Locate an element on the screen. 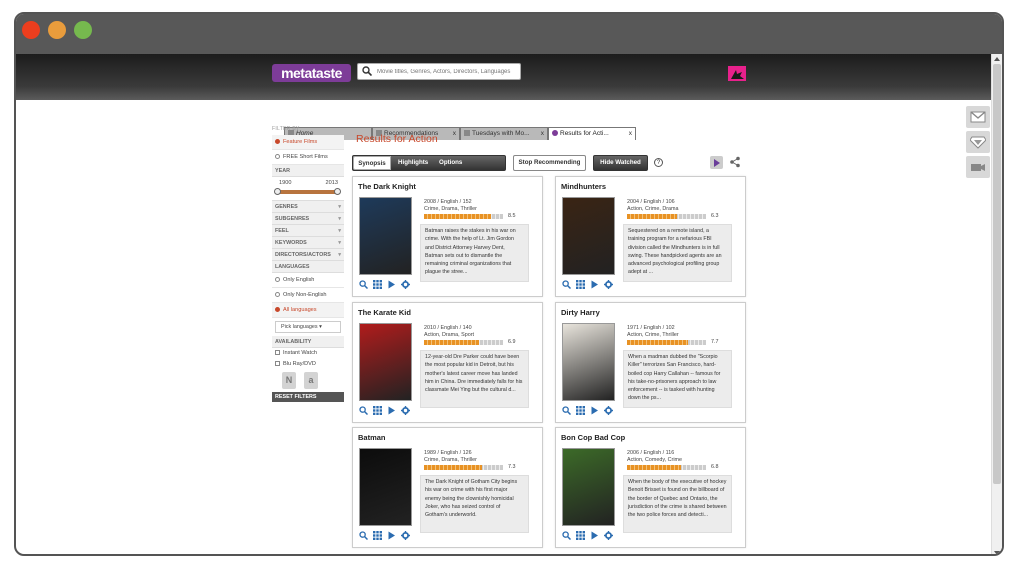 The image size is (1024, 561). metataste-logo: metataste is located at coordinates (311, 73).